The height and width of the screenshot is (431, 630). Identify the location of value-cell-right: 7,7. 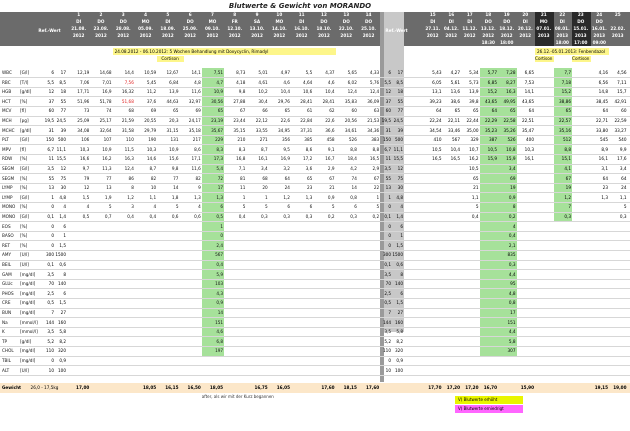
(563, 73).